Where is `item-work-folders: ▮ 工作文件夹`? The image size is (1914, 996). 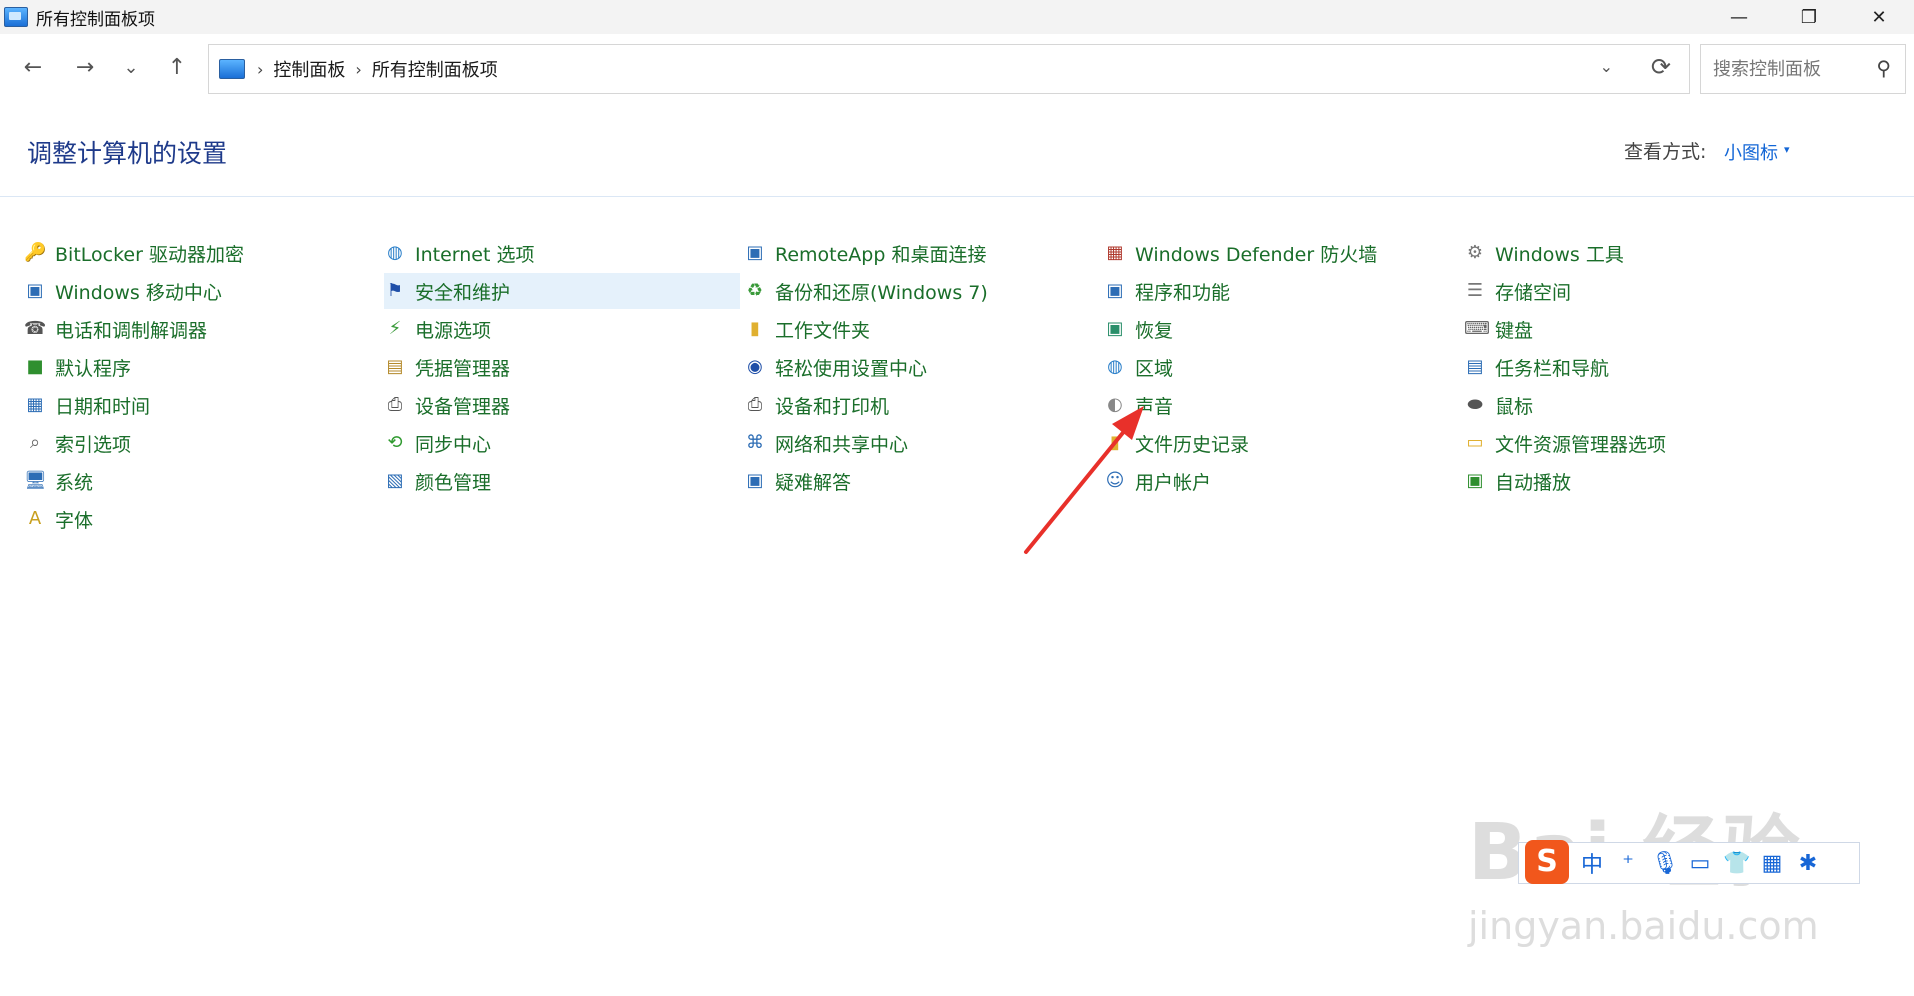
item-work-folders: ▮ 工作文件夹 is located at coordinates (922, 329).